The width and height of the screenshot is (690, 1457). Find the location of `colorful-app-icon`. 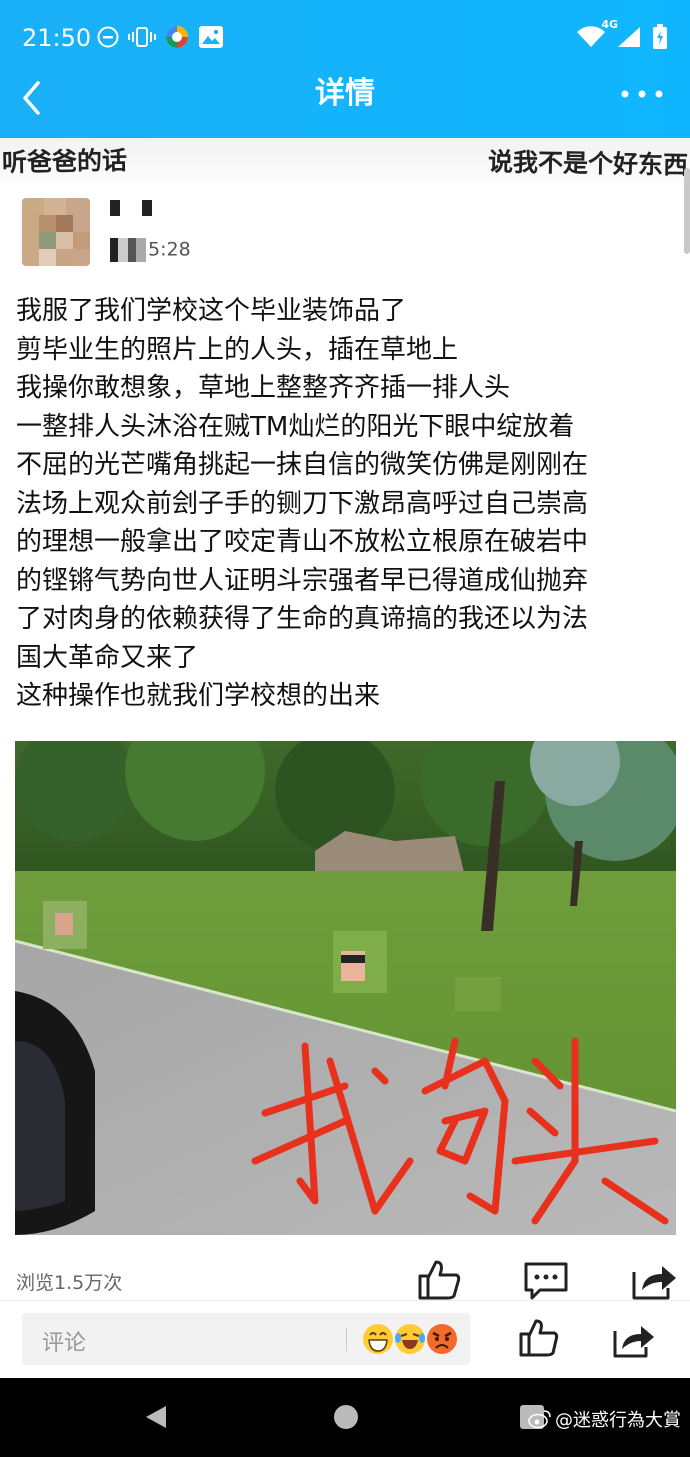

colorful-app-icon is located at coordinates (177, 37).